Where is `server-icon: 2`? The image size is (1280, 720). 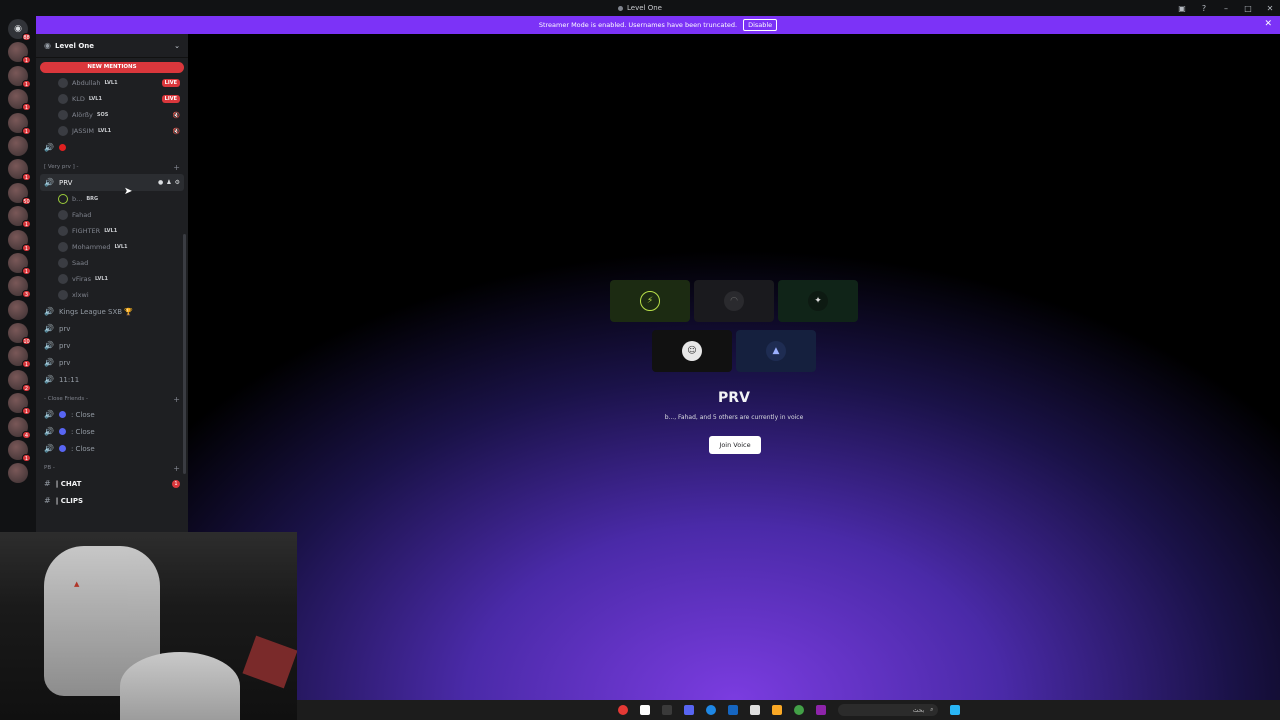 server-icon: 2 is located at coordinates (19, 380).